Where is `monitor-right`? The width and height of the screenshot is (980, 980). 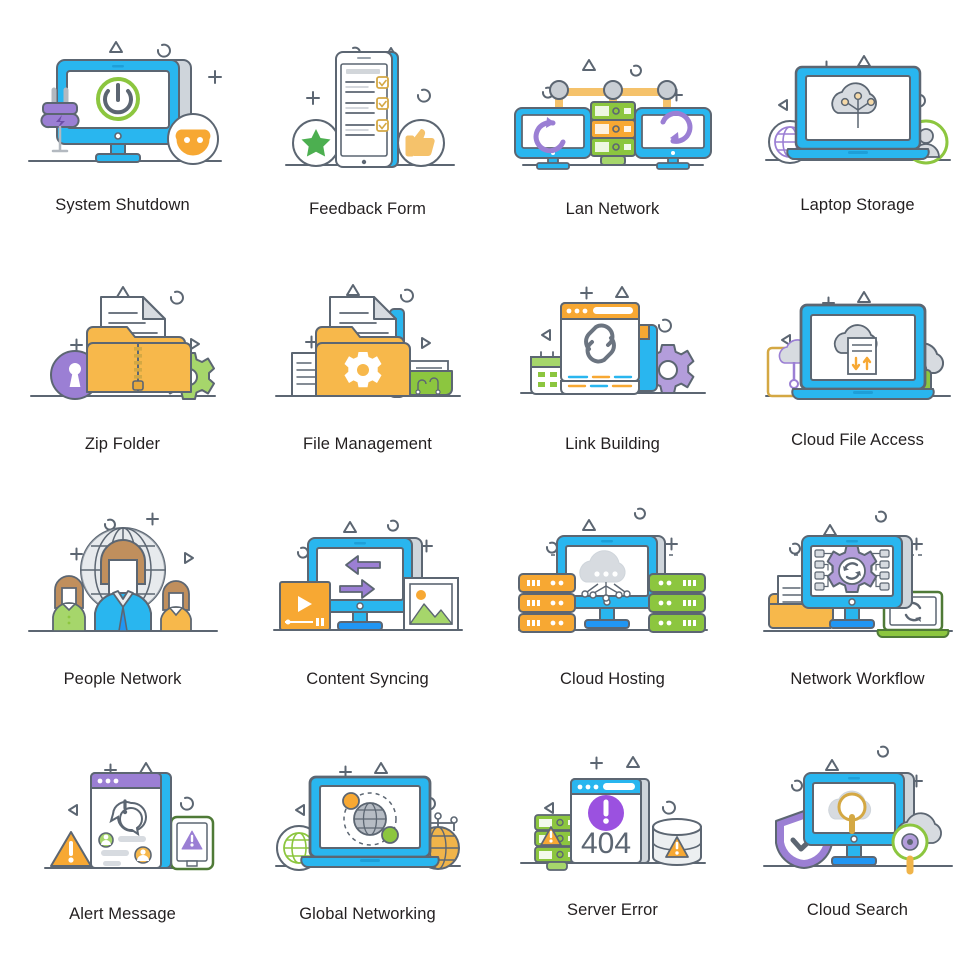
monitor-right is located at coordinates (672, 138).